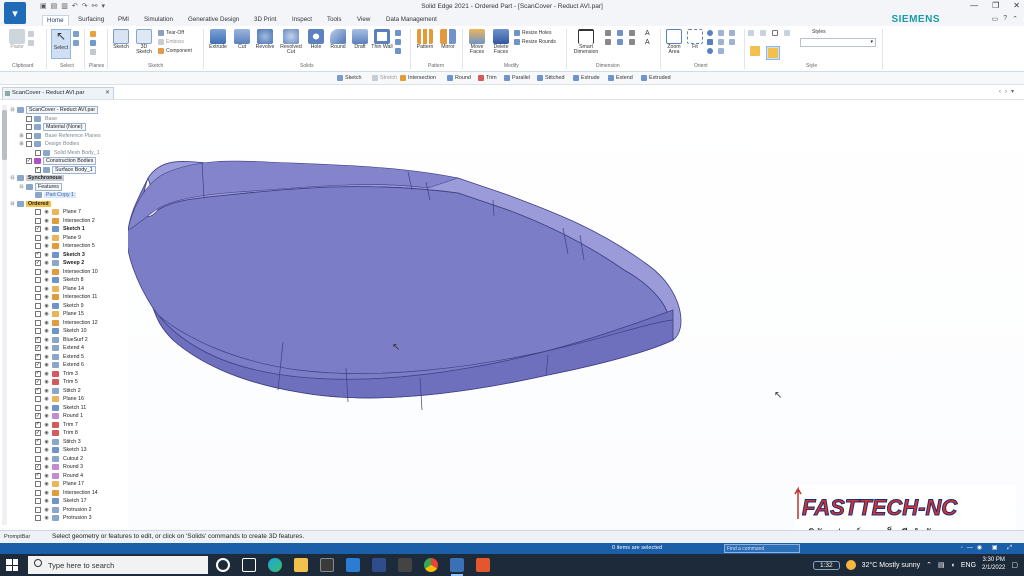  I want to click on cut-button: Cut, so click(242, 39).